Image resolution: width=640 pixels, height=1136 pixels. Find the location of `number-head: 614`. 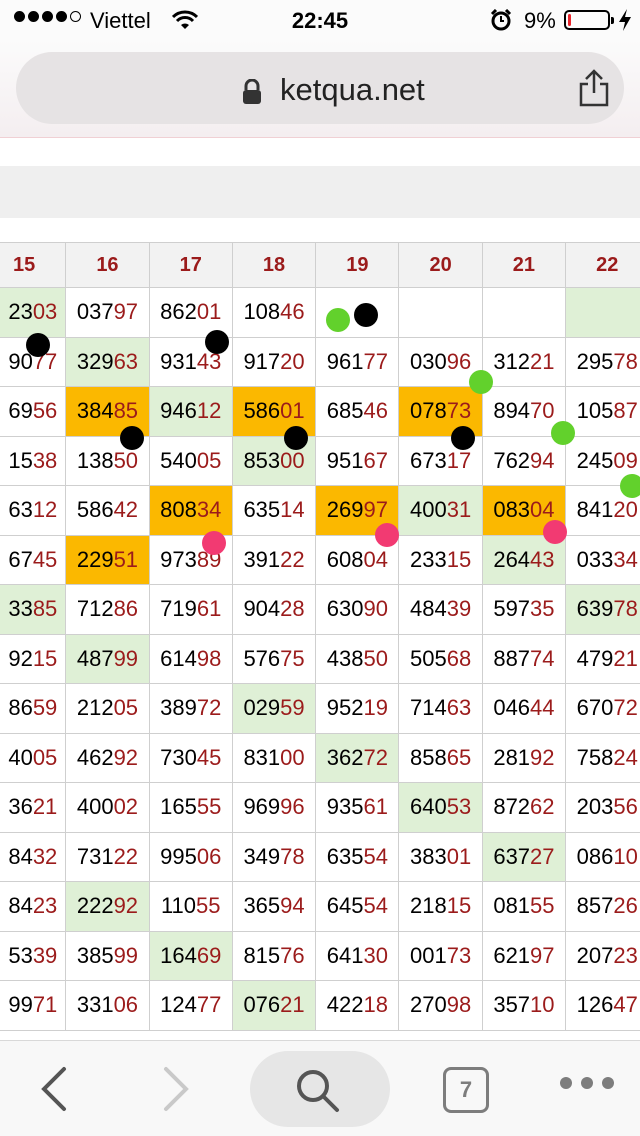

number-head: 614 is located at coordinates (178, 658).